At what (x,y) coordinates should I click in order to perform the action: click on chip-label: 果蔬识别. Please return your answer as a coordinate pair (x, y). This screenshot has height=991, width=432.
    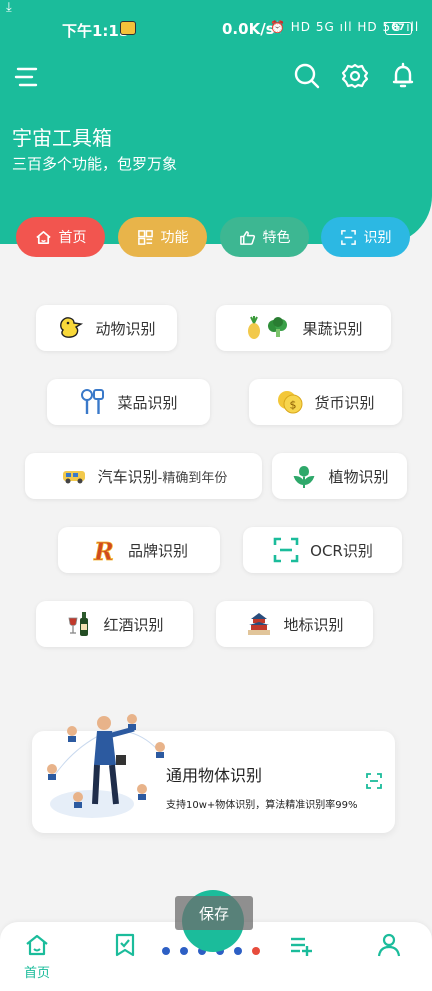
    Looking at the image, I should click on (332, 328).